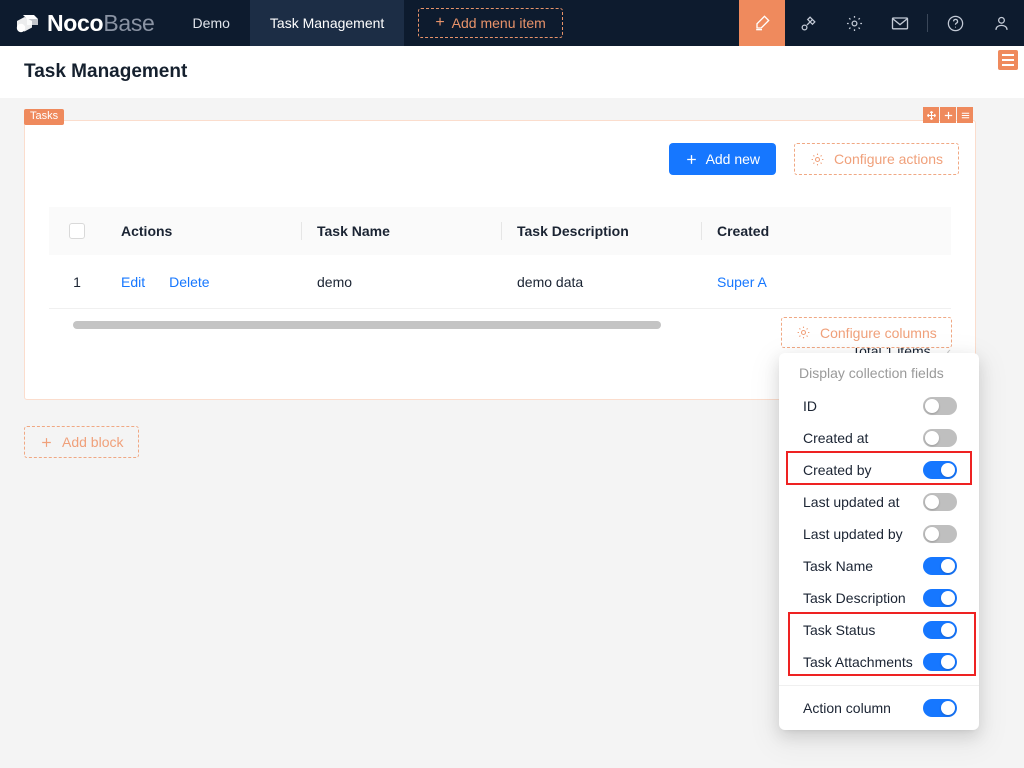  I want to click on field-toggle-created-at: Created at, so click(879, 438).